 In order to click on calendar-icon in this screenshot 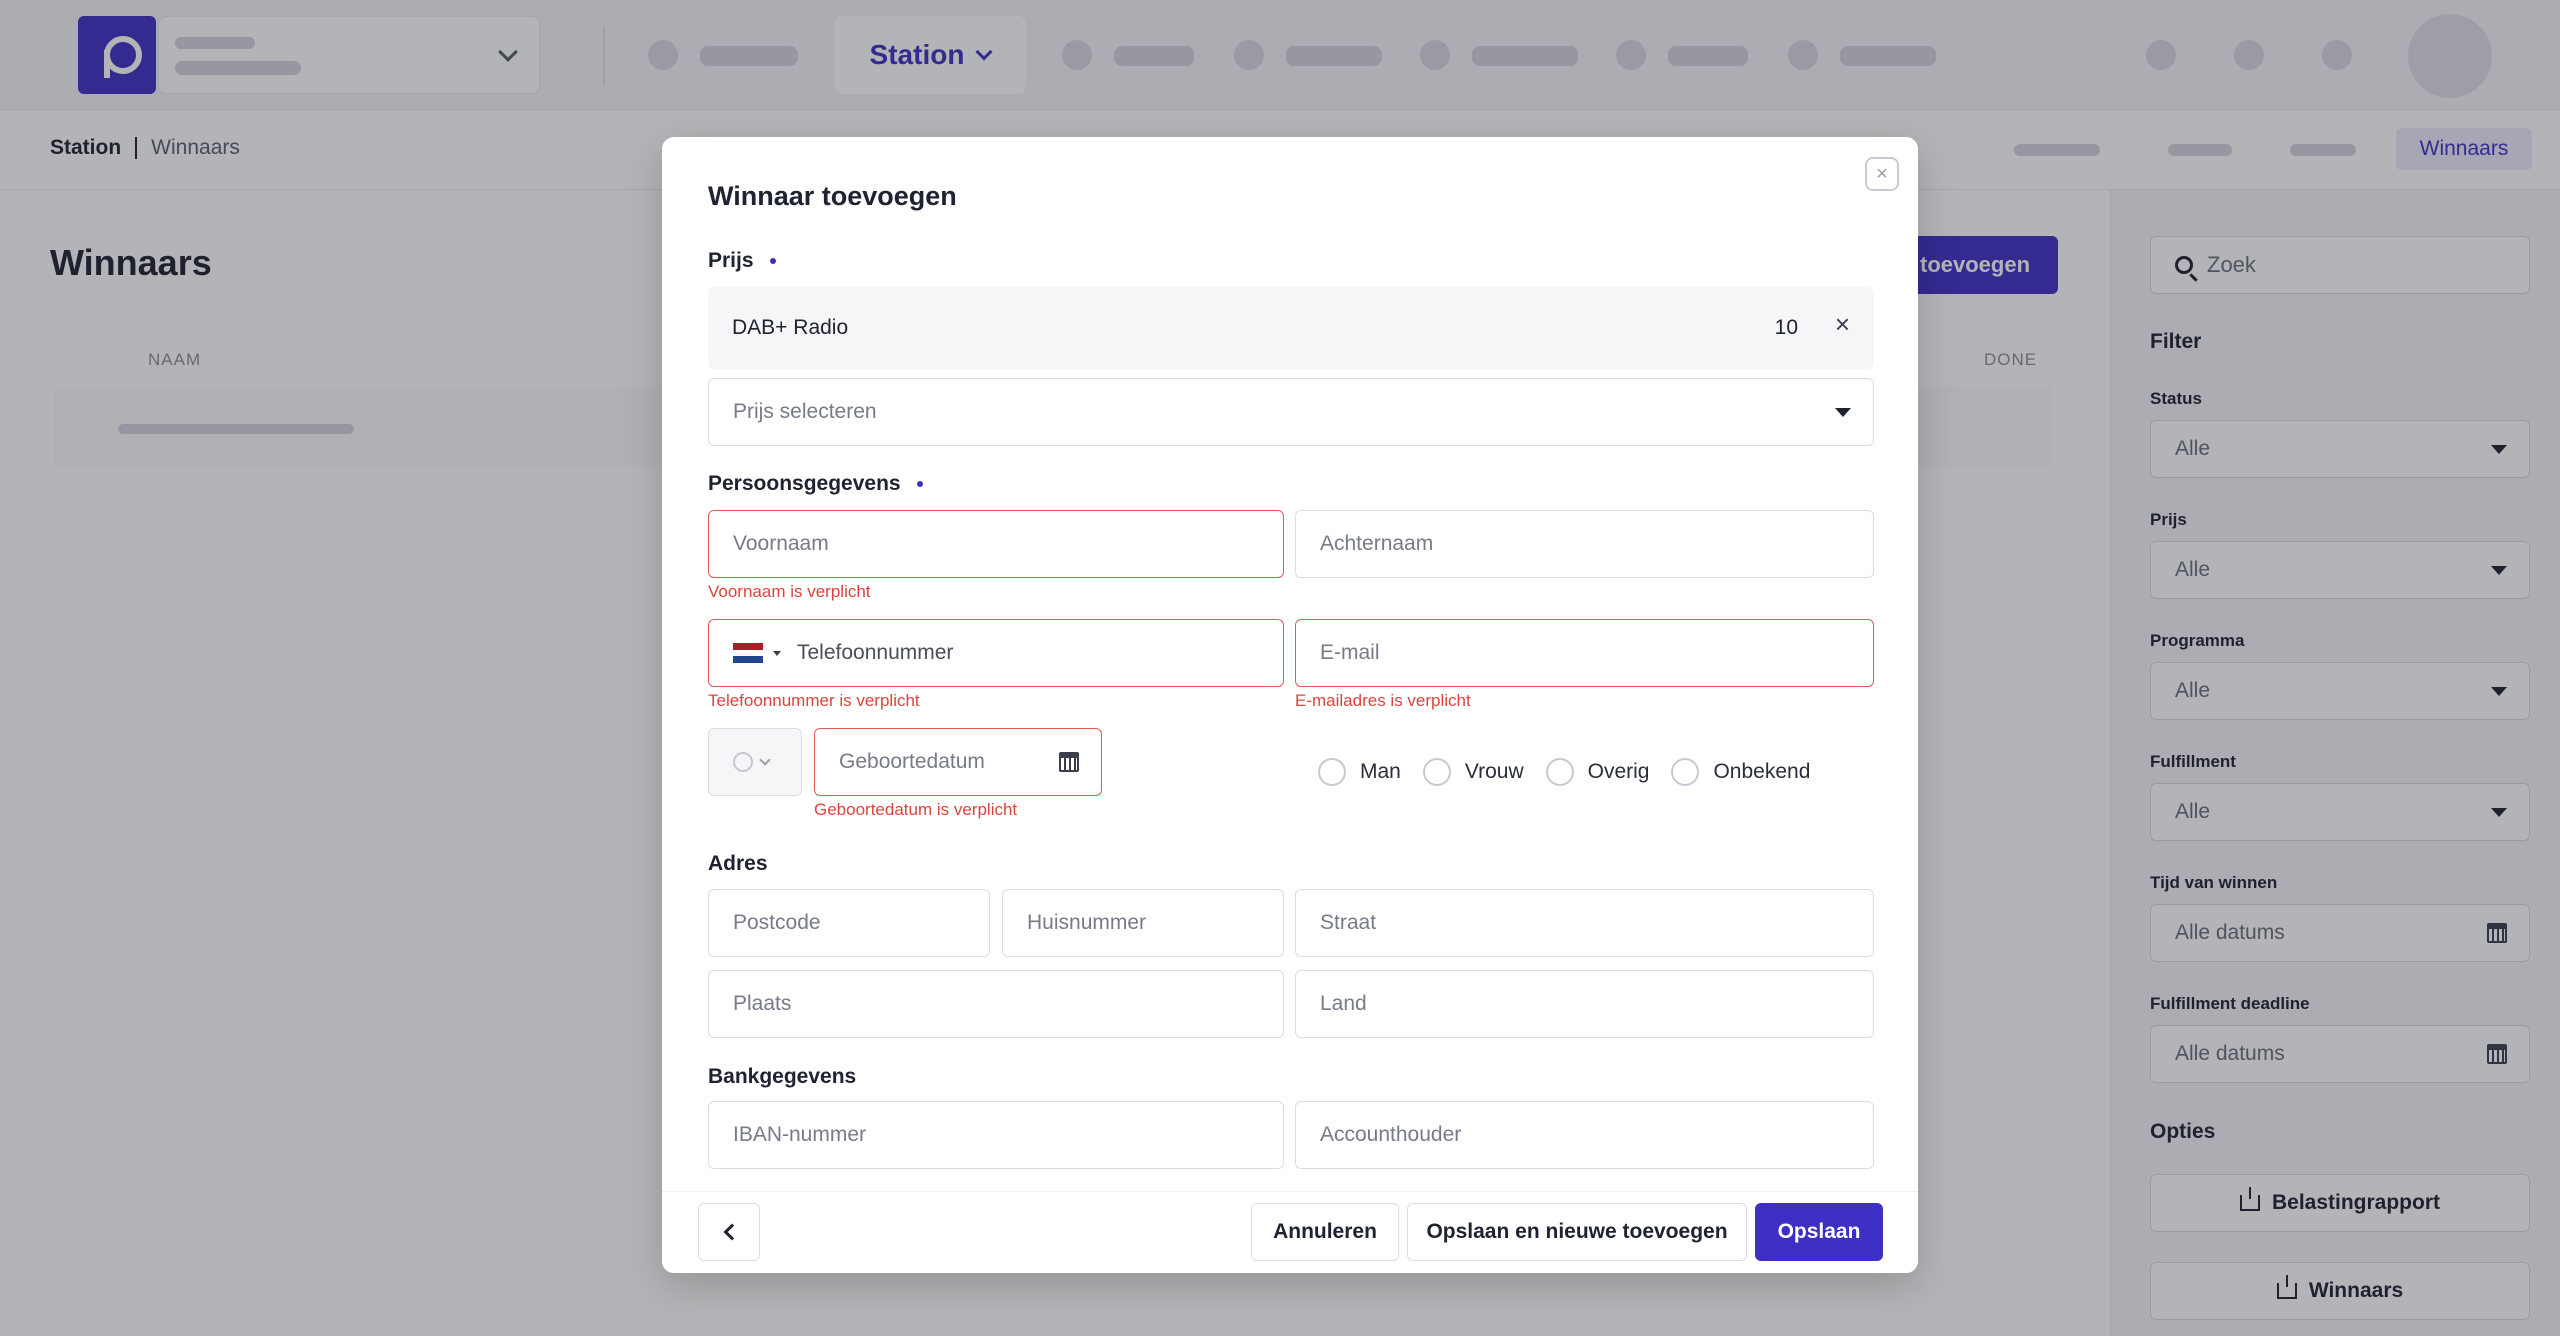, I will do `click(1069, 762)`.